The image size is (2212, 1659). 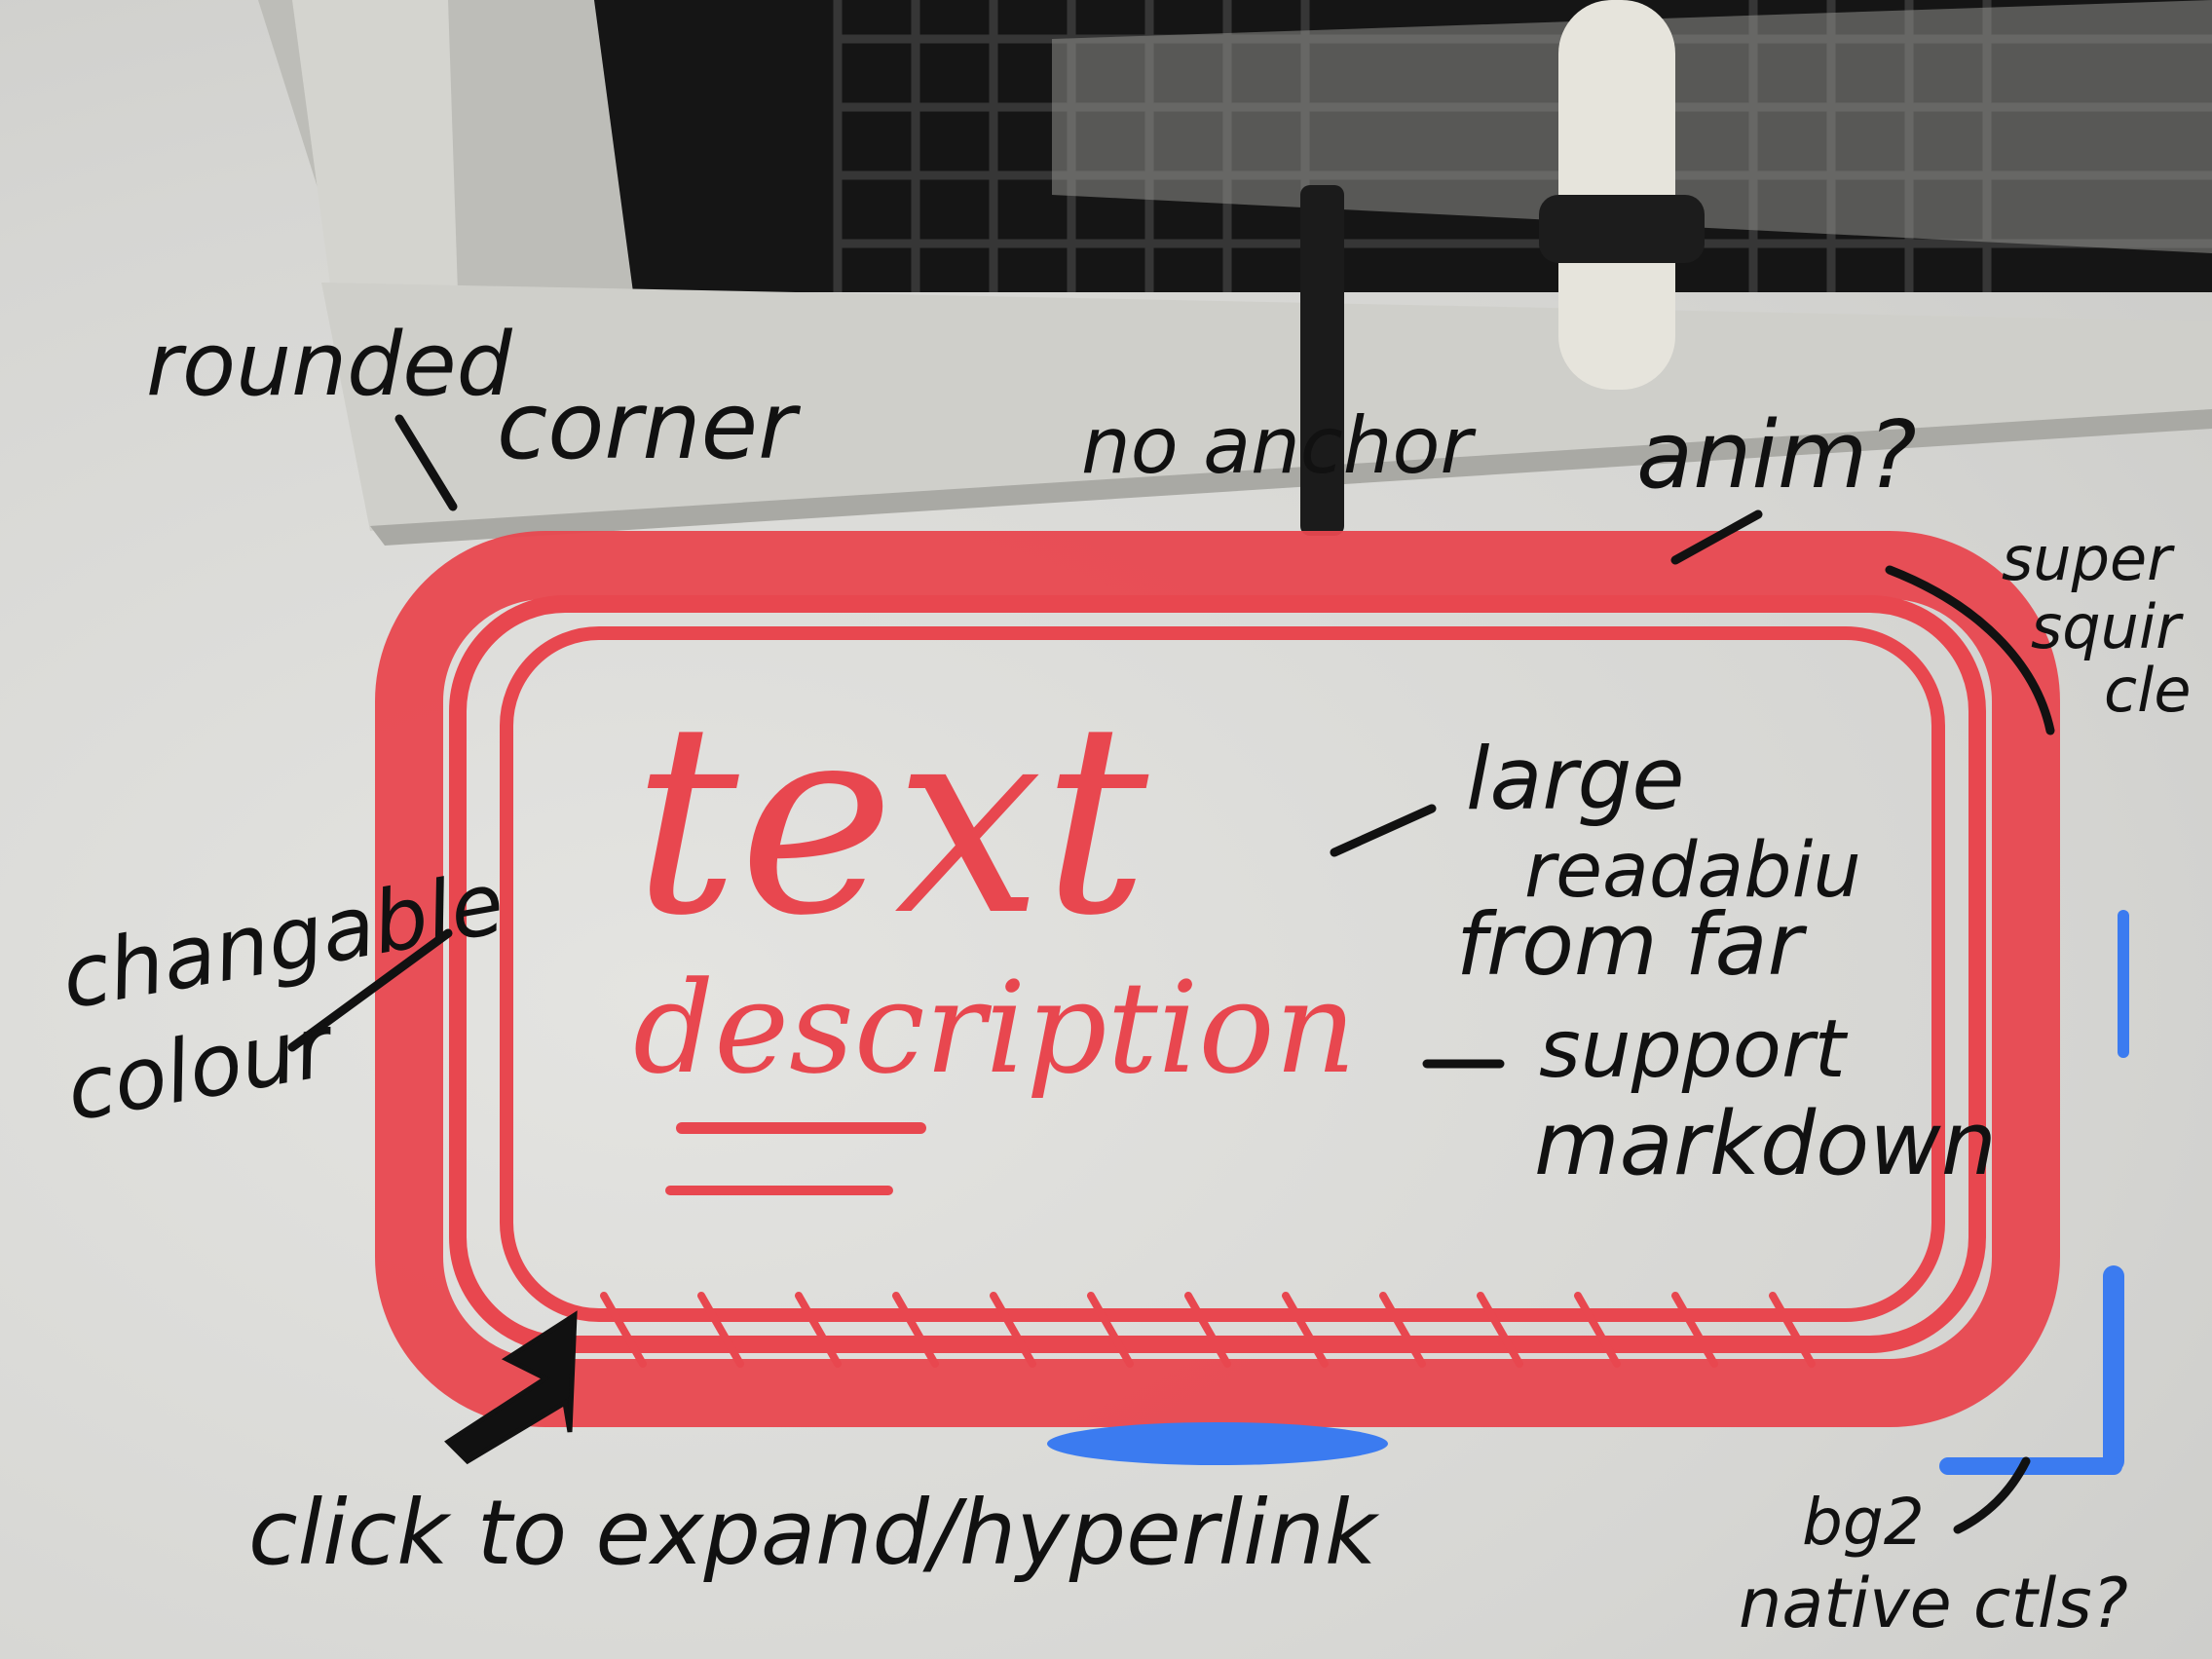 I want to click on card-description: description, so click(x=995, y=1028).